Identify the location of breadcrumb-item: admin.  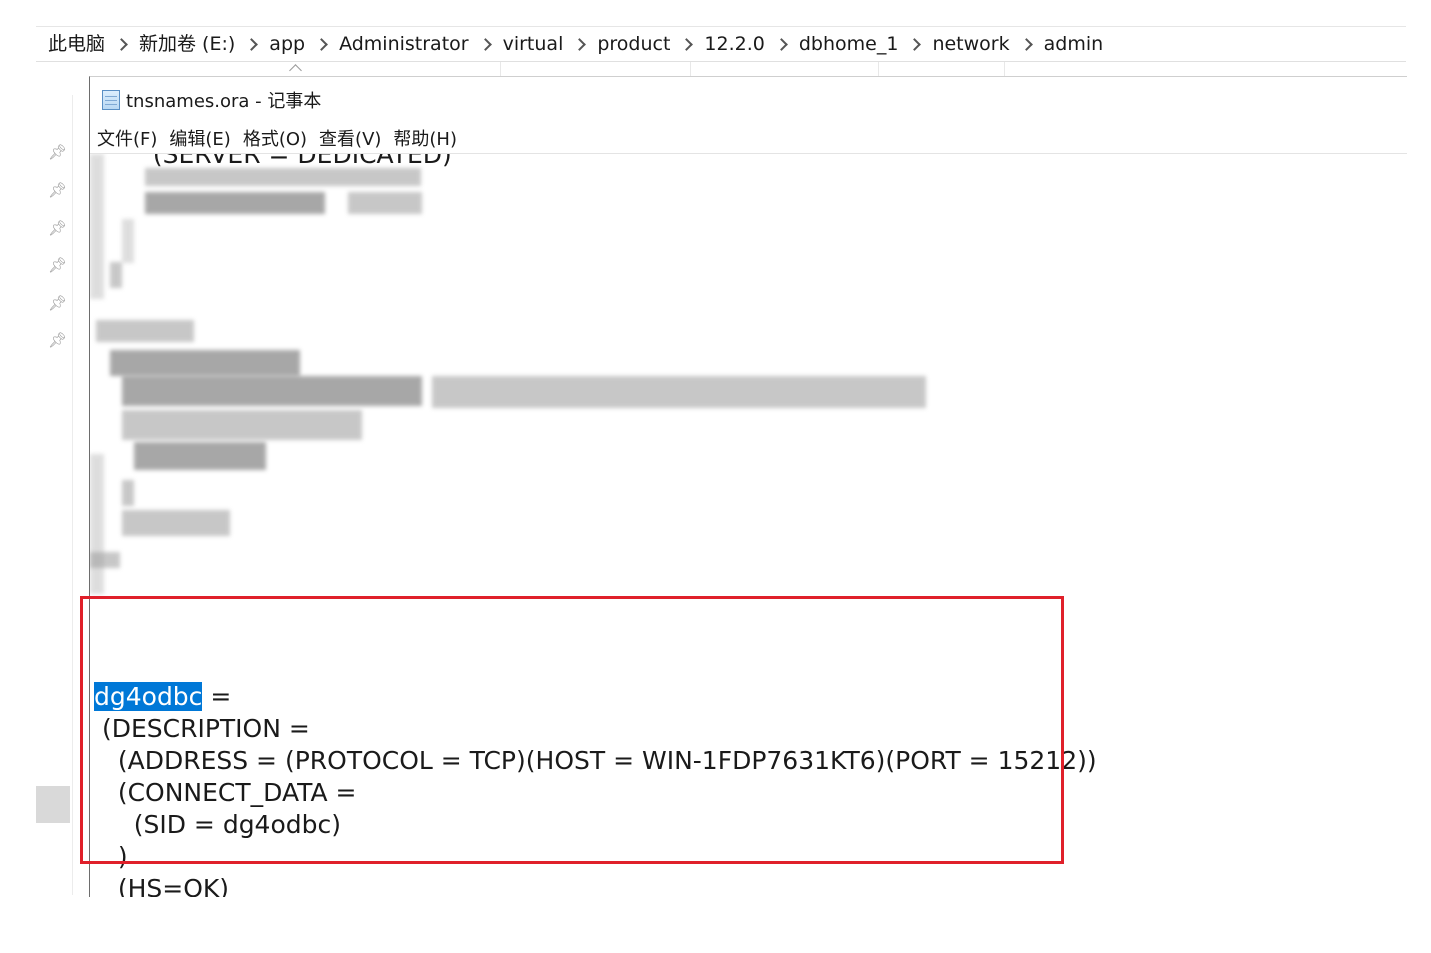
(1074, 44).